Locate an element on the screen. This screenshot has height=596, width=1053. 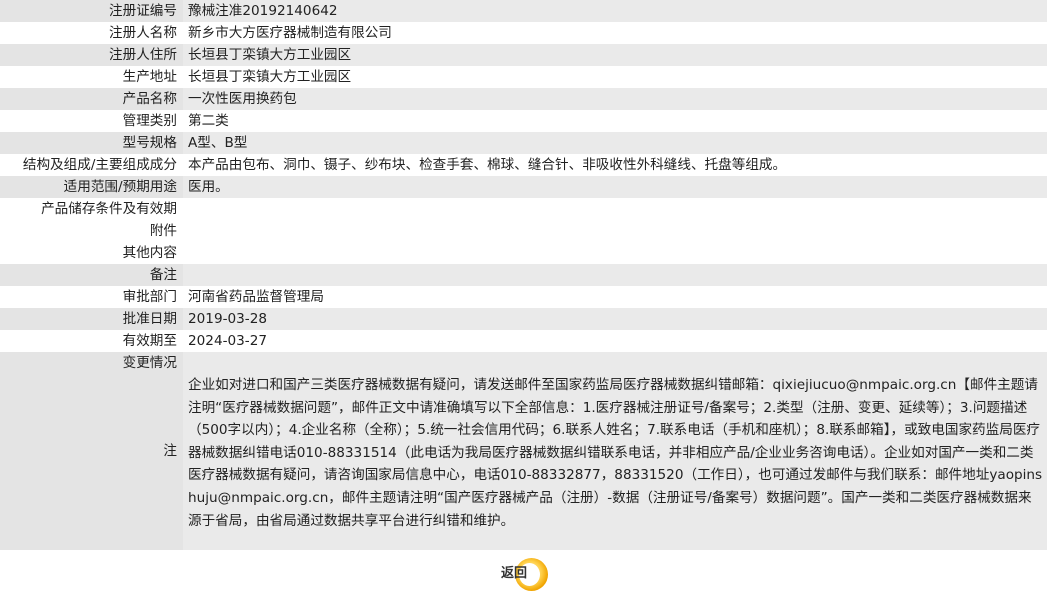
note-label-text: 注 is located at coordinates (170, 451).